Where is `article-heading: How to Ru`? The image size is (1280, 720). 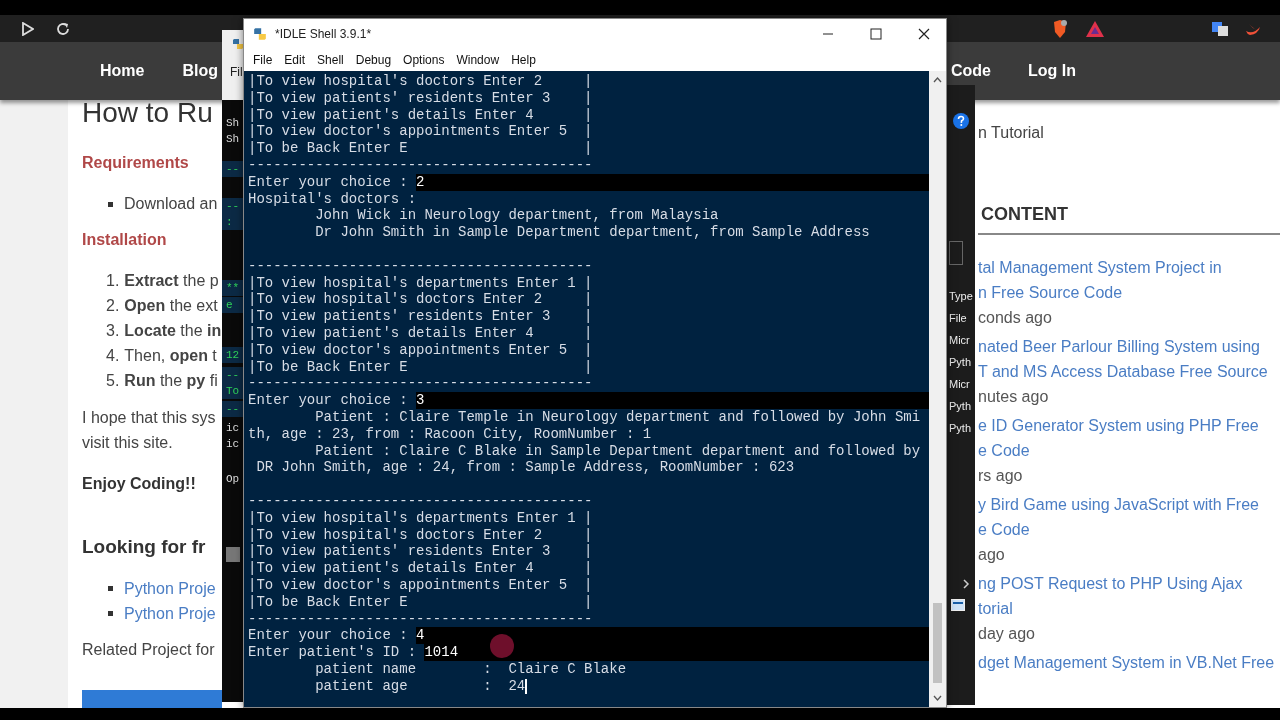 article-heading: How to Ru is located at coordinates (148, 113).